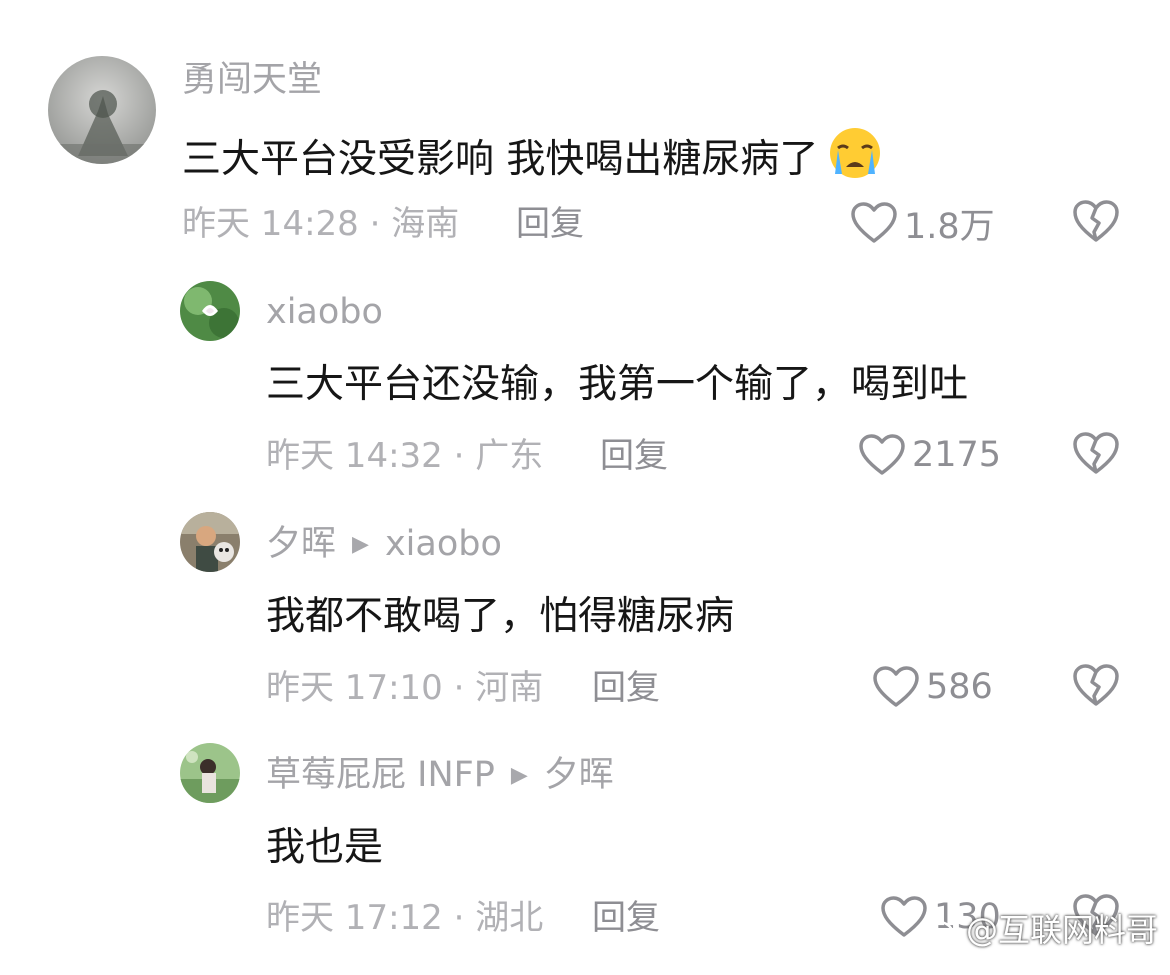 This screenshot has height=975, width=1170. I want to click on comment-meta: 昨天 14:28 · 海南, so click(320, 224).